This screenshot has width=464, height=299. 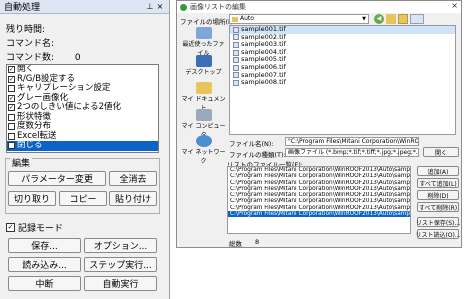 What do you see at coordinates (438, 171) in the screenshot?
I see `add-button: 追加(A)` at bounding box center [438, 171].